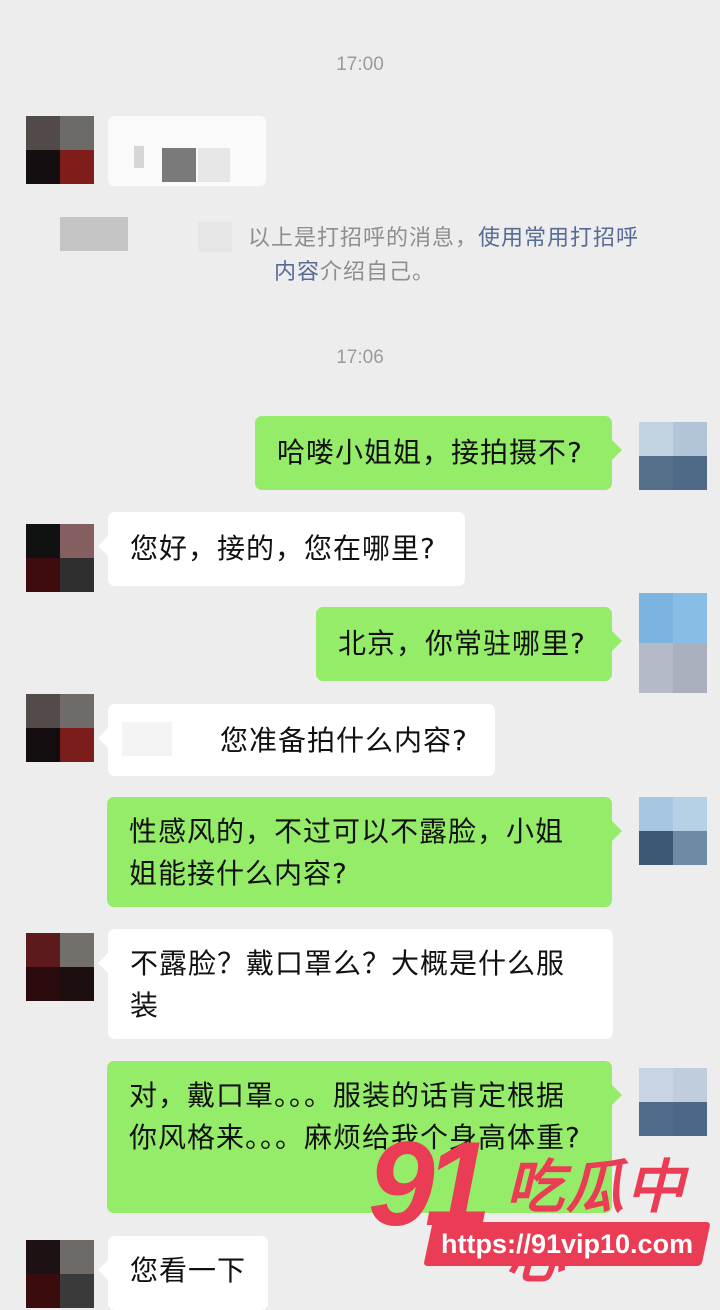 The width and height of the screenshot is (720, 1310). Describe the element at coordinates (187, 151) in the screenshot. I see `blurred-greeting-bubble` at that location.